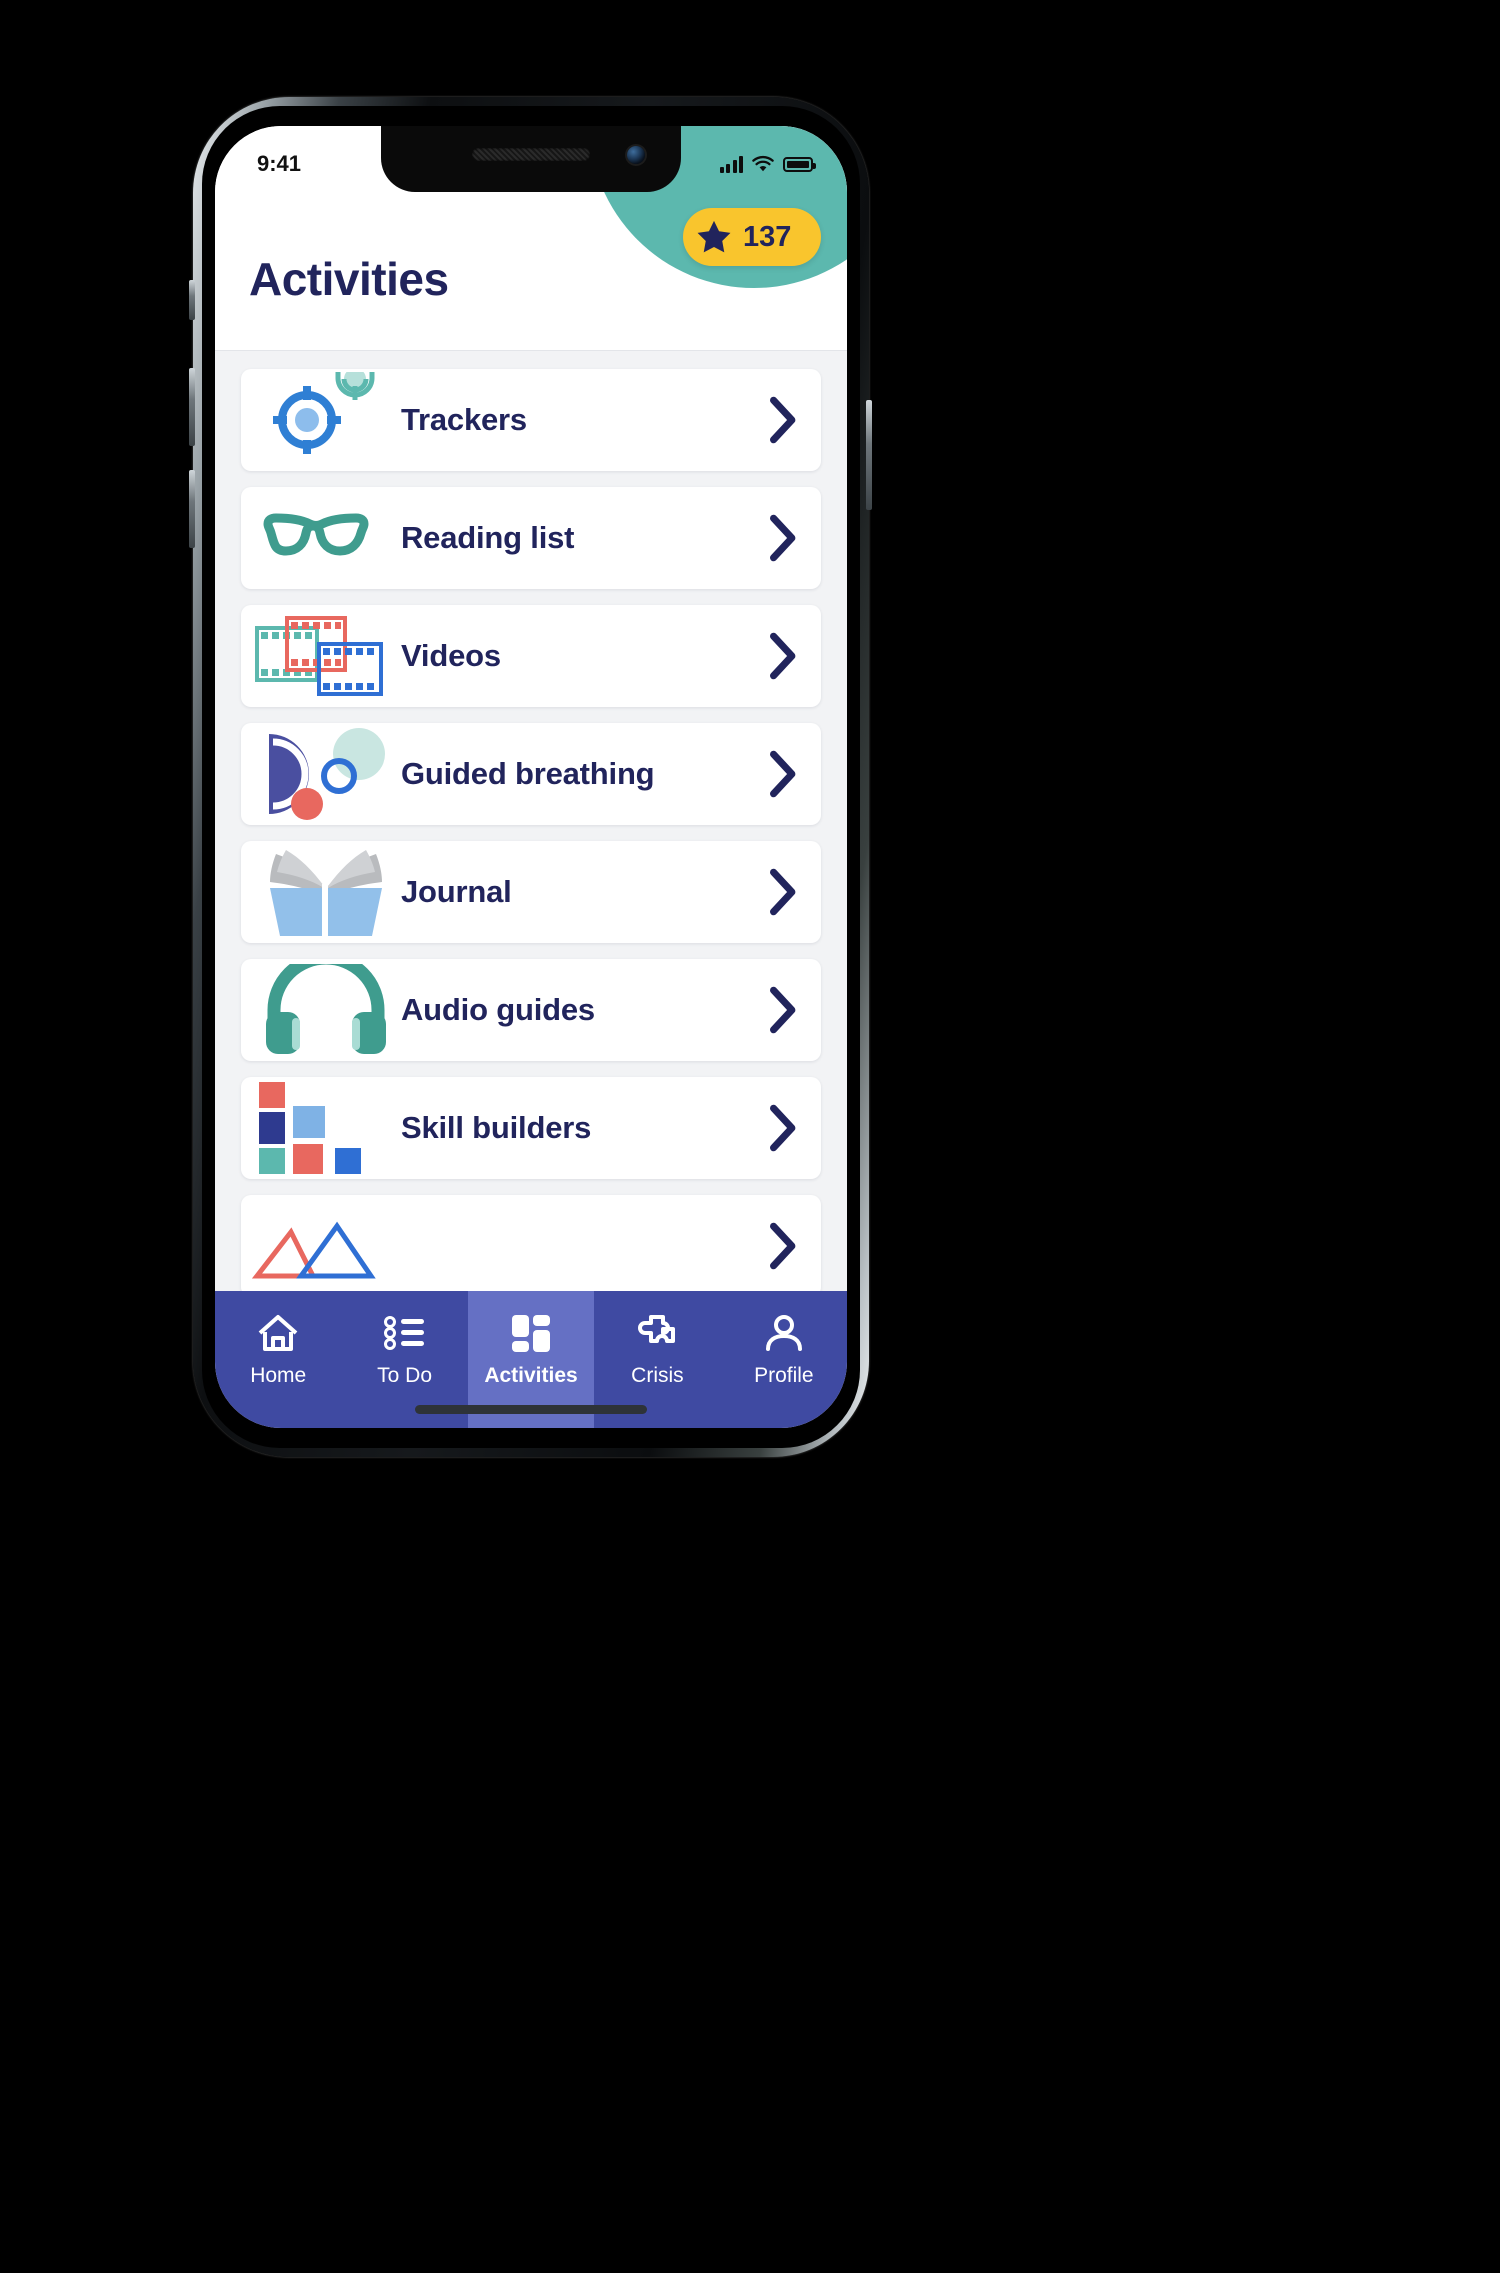 The image size is (1500, 2273). Describe the element at coordinates (326, 892) in the screenshot. I see `open-book-icon` at that location.